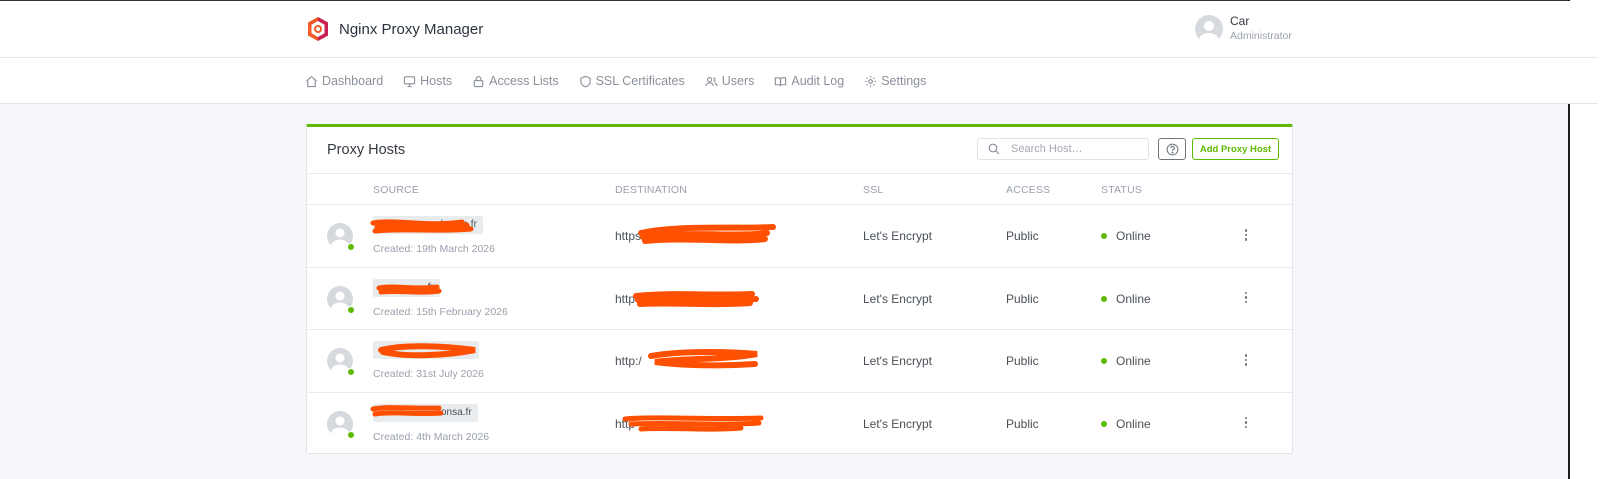 The width and height of the screenshot is (1600, 479). What do you see at coordinates (799, 150) in the screenshot?
I see `card-header: Proxy Hosts Add Proxy Host` at bounding box center [799, 150].